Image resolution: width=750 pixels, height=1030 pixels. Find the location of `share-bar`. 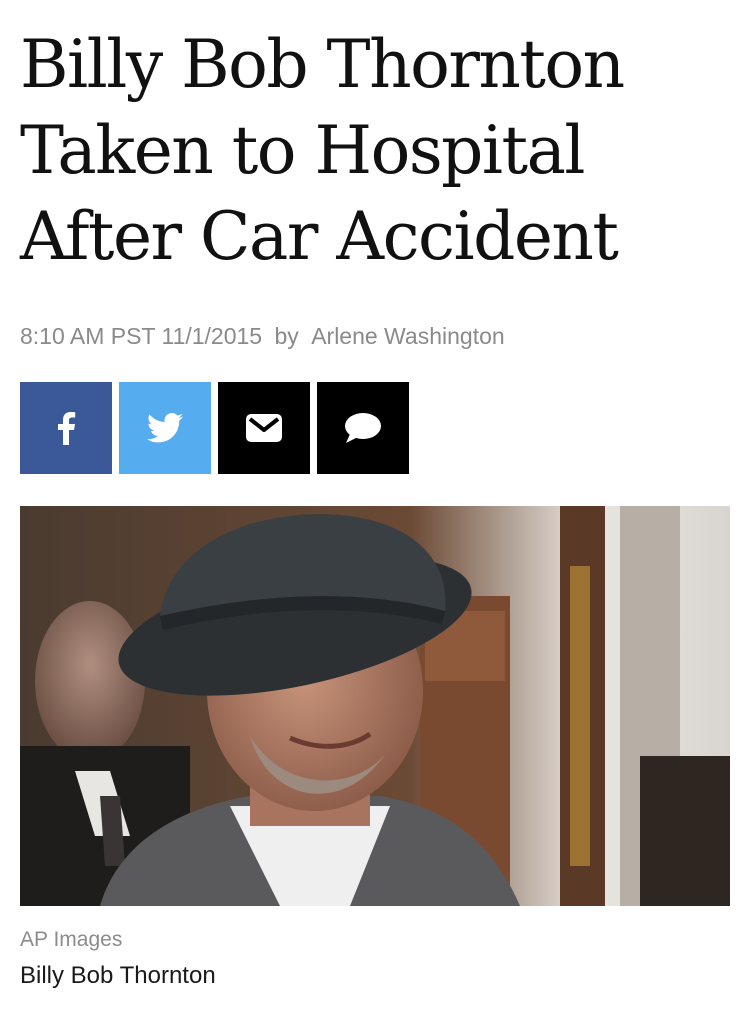

share-bar is located at coordinates (218, 428).